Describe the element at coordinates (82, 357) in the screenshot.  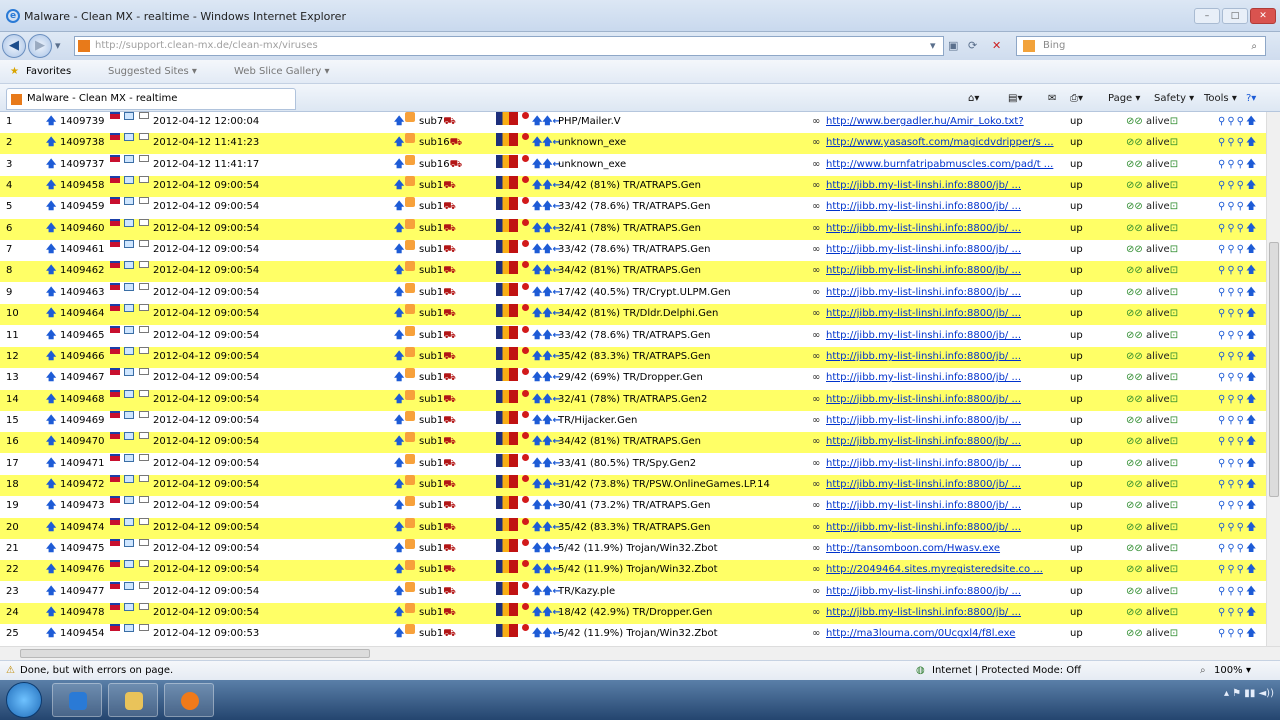
I see `row-id-link: 1409466` at that location.